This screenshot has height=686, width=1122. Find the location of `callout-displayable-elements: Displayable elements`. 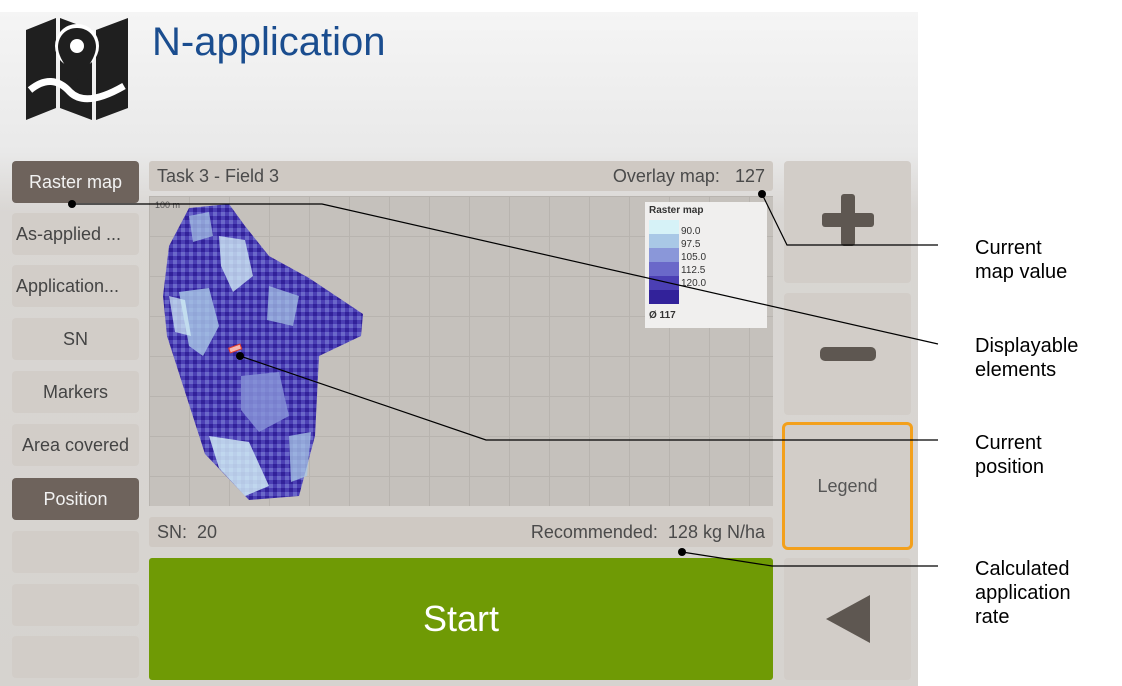

callout-displayable-elements: Displayable elements is located at coordinates (1027, 358).